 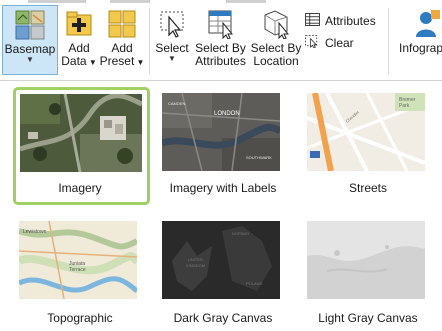 I want to click on select-by-attributes-button: Select By Attributes, so click(x=220, y=40).